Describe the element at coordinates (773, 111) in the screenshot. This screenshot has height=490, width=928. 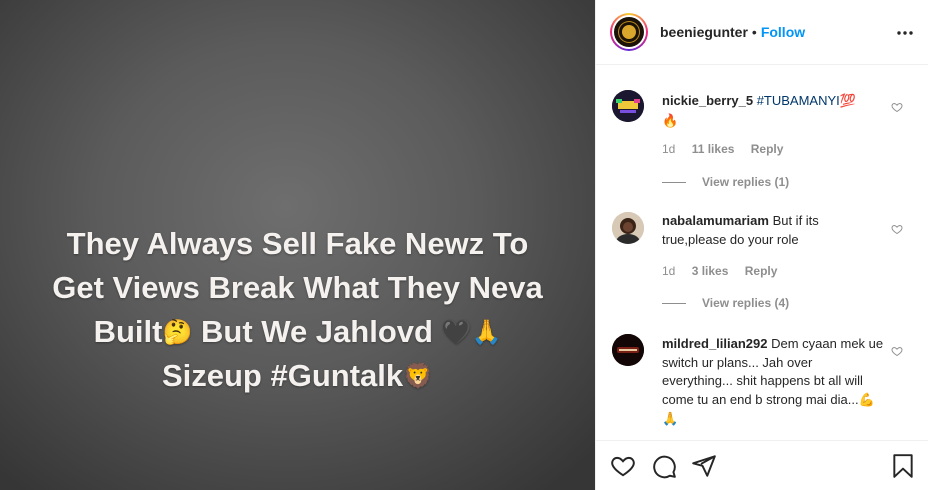
I see `comment-text: nickie_berry_5 #TUBAMANYI💯 🔥` at that location.